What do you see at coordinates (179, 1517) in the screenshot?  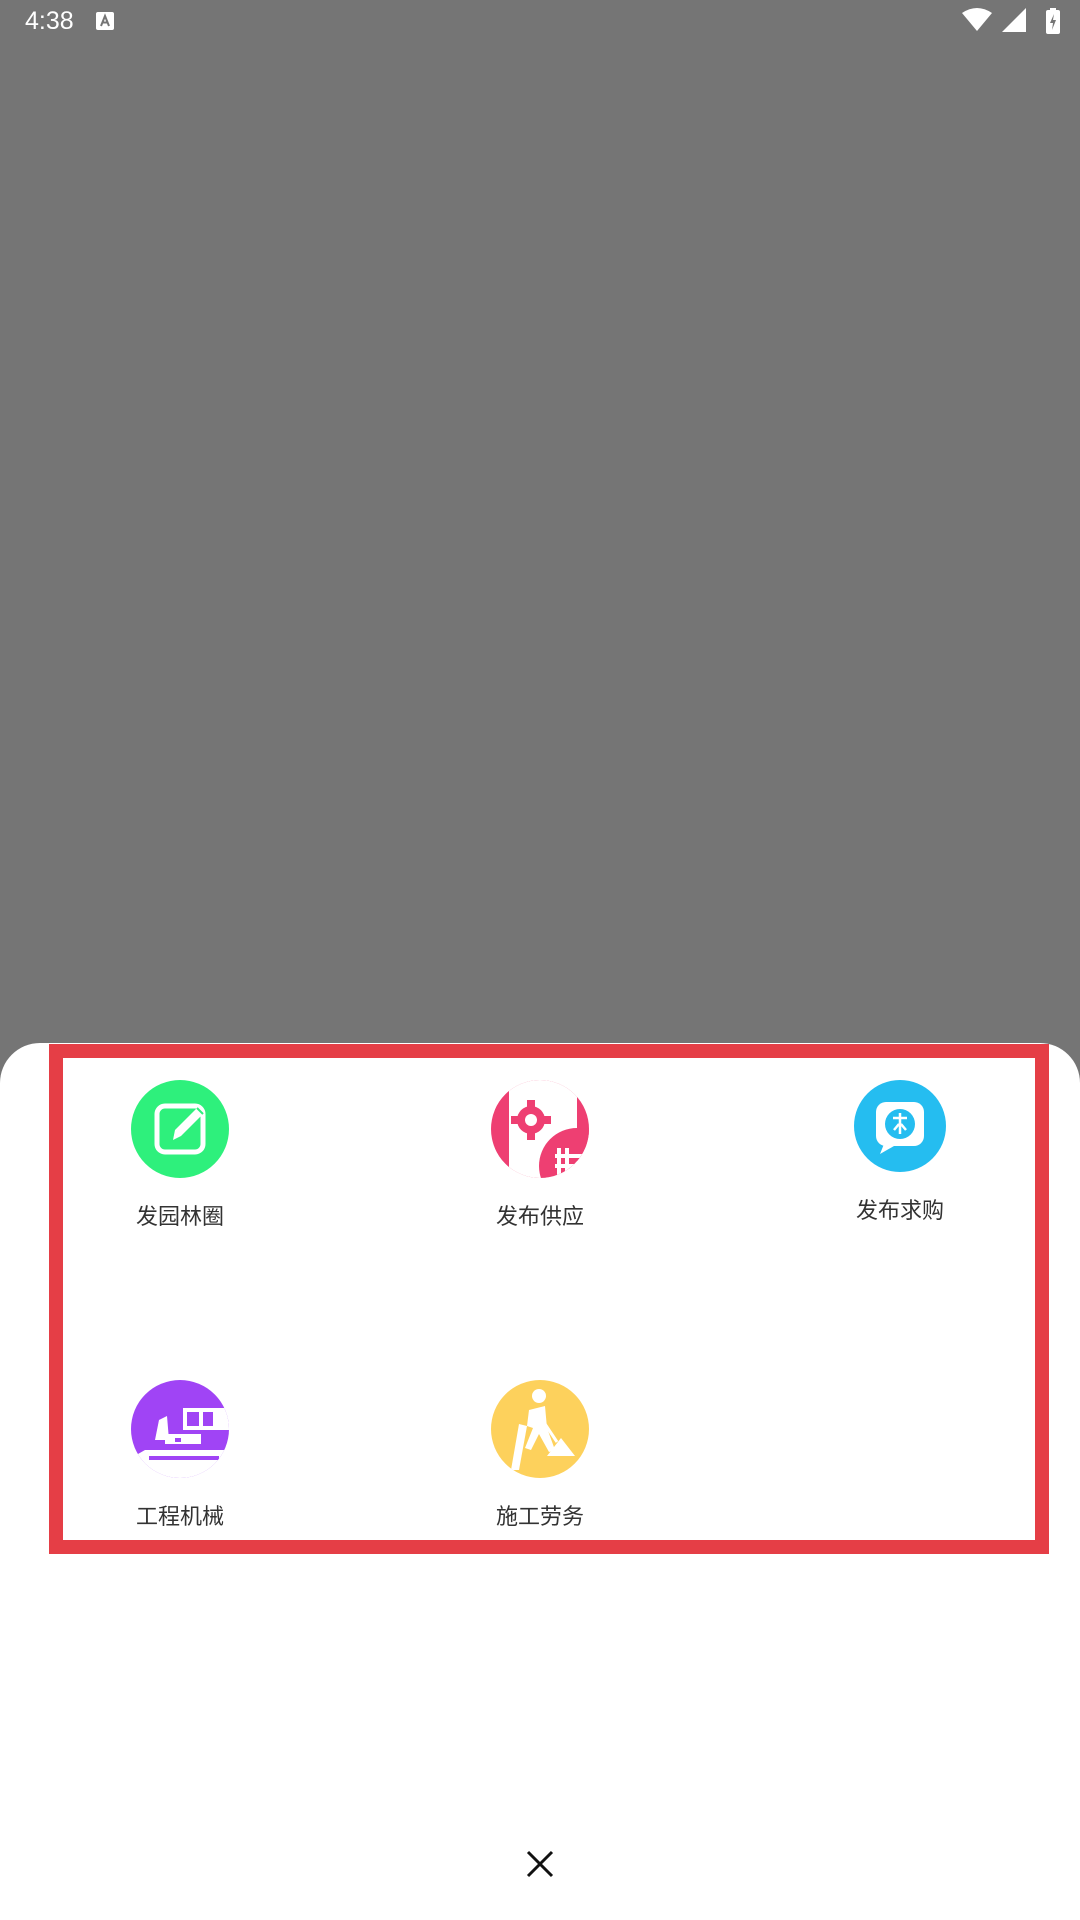 I see `machinery-label: 工程机械` at bounding box center [179, 1517].